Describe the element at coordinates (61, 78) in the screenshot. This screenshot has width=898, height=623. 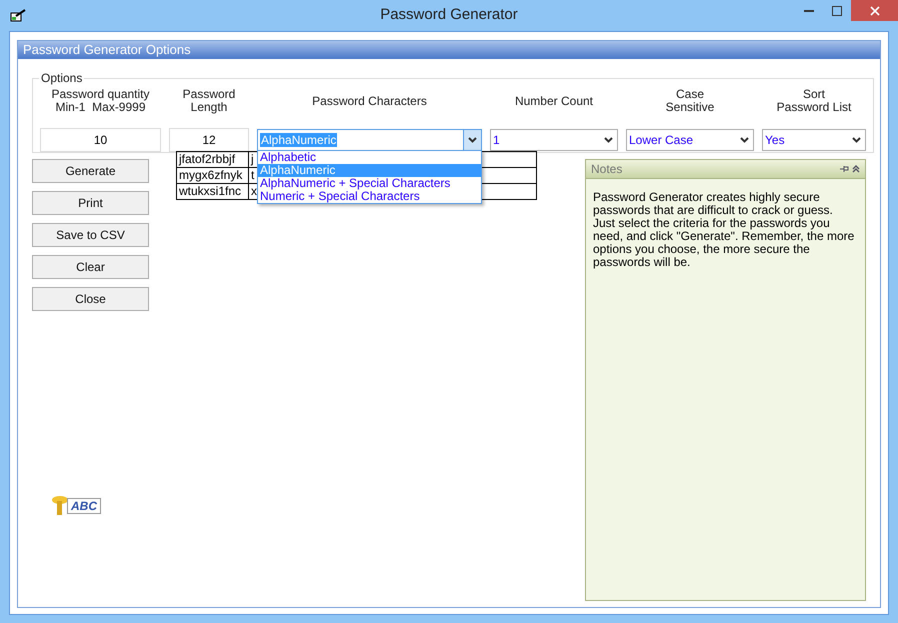
I see `group-legend: Options` at that location.